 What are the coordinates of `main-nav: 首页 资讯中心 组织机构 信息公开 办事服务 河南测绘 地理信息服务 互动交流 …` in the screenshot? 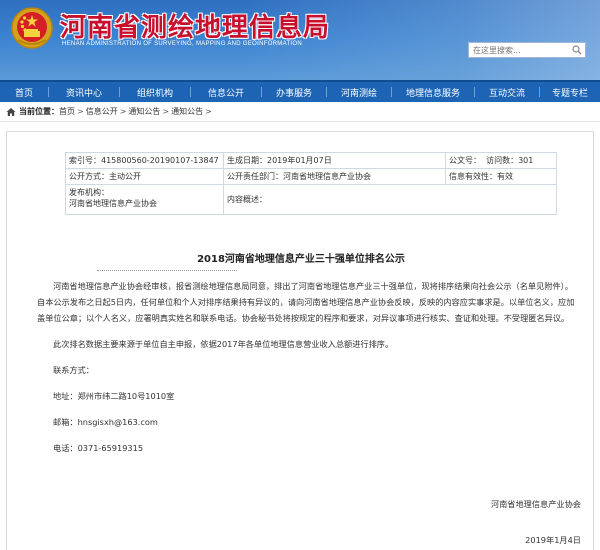 It's located at (300, 91).